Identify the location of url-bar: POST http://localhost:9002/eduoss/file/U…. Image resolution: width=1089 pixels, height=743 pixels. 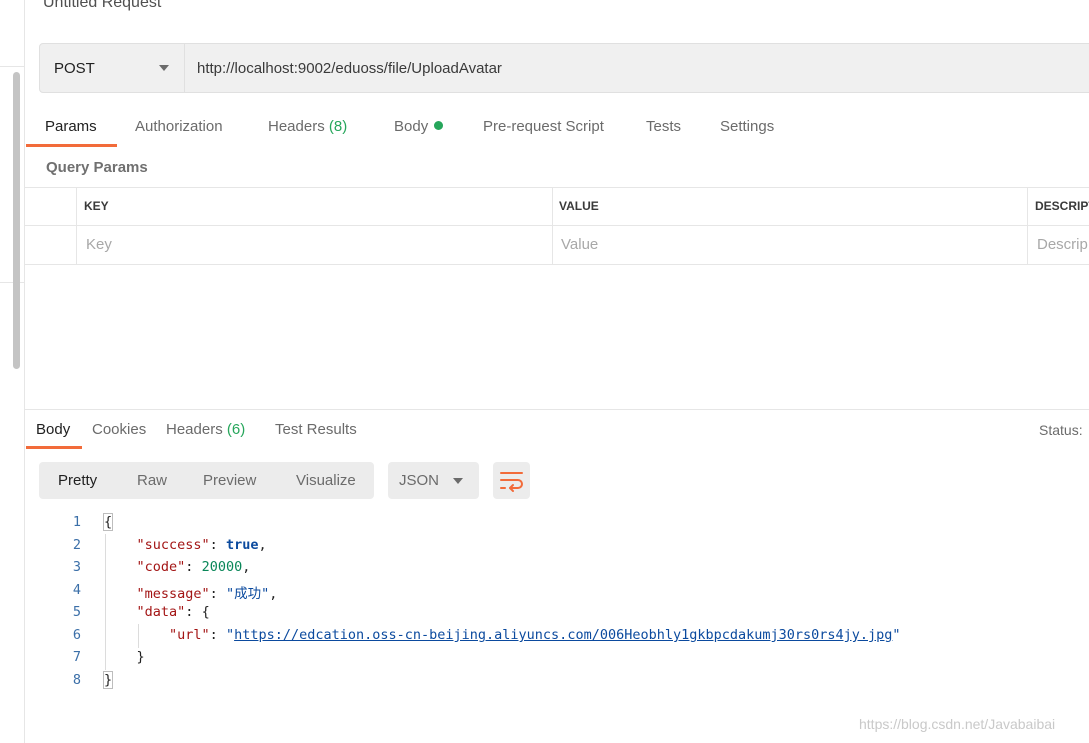
(564, 68).